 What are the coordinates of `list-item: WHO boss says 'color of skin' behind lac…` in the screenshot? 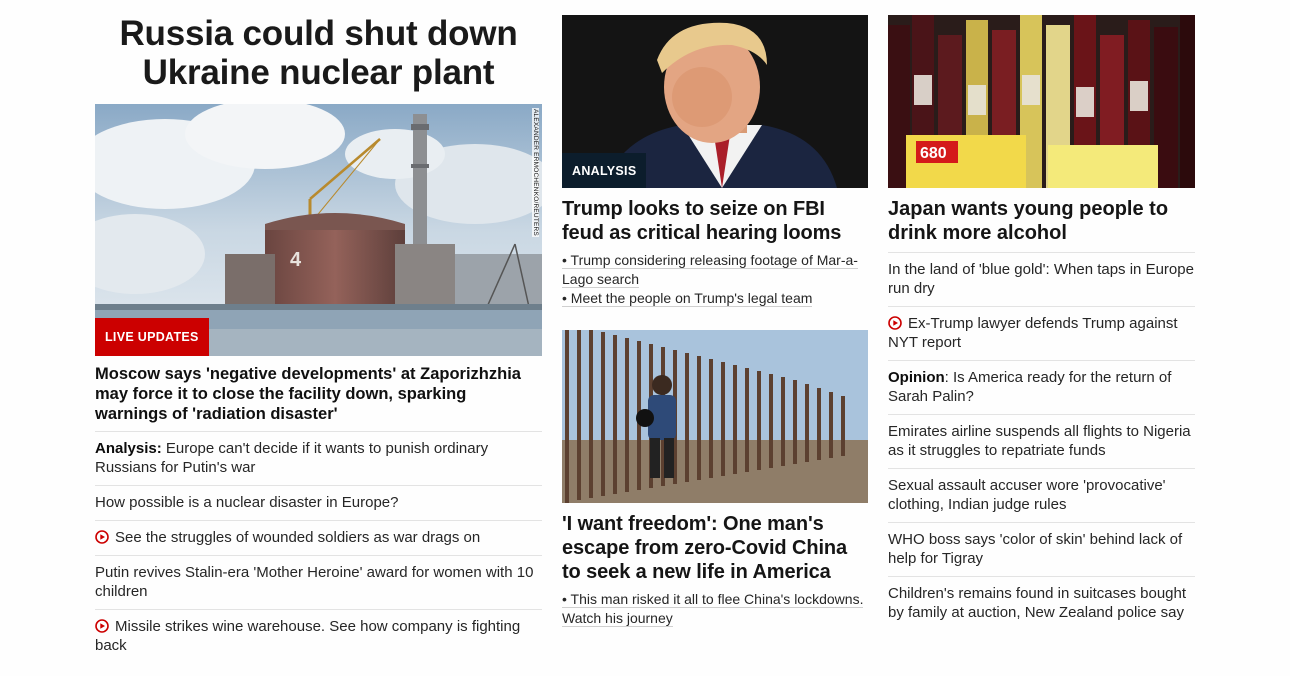 It's located at (1041, 549).